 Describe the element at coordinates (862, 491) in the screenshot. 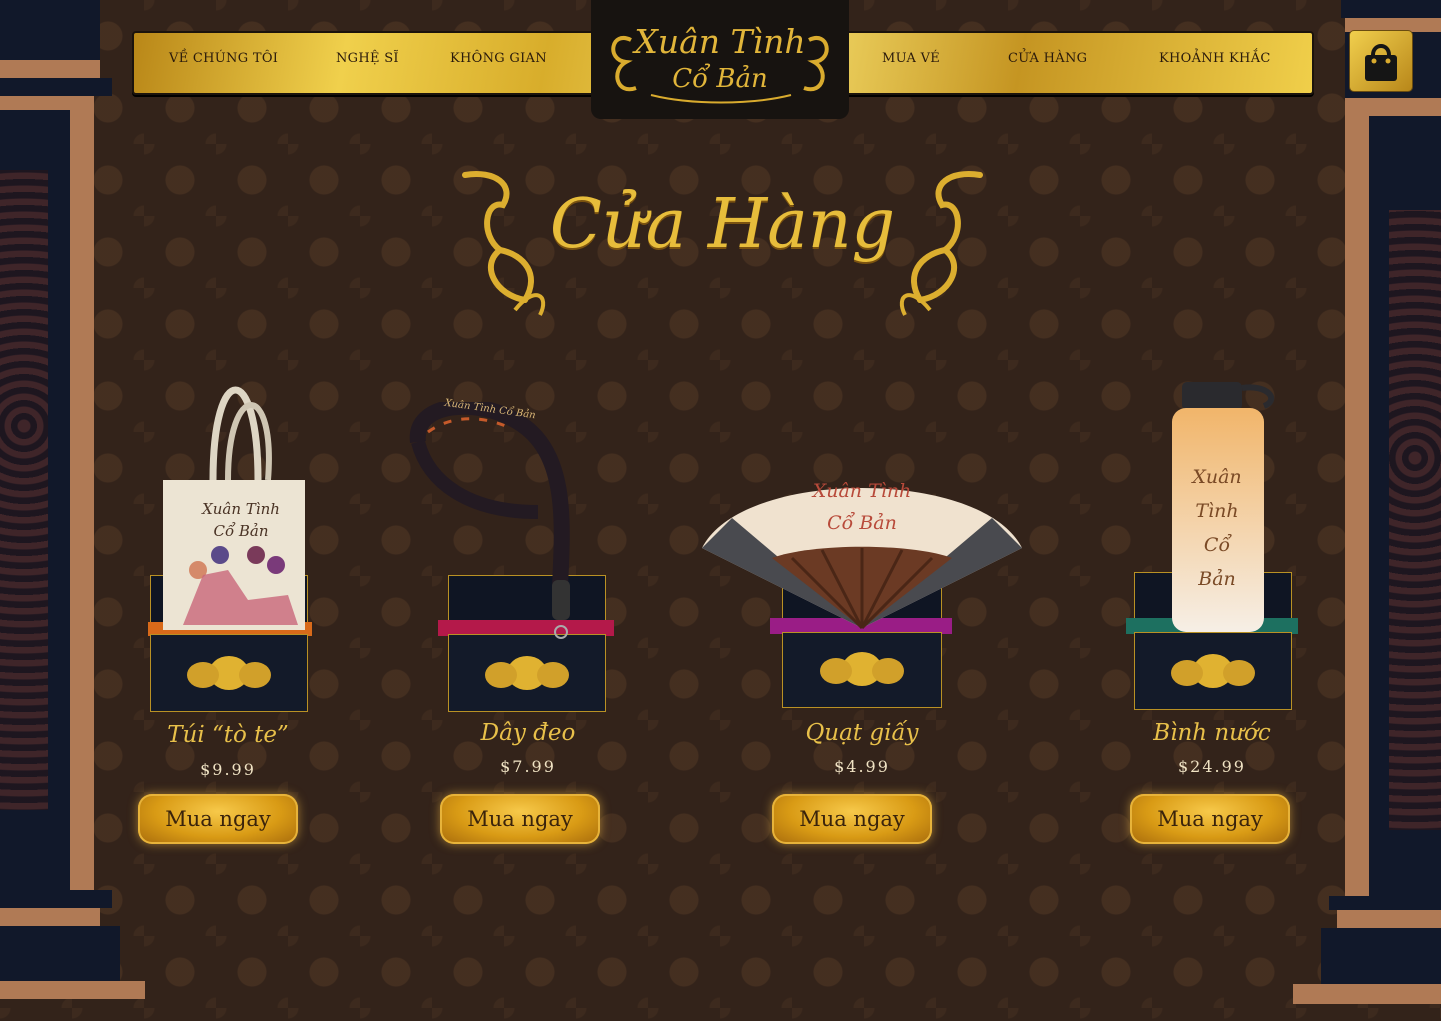

I see `fan-print-line-1: Xuân Tình` at that location.